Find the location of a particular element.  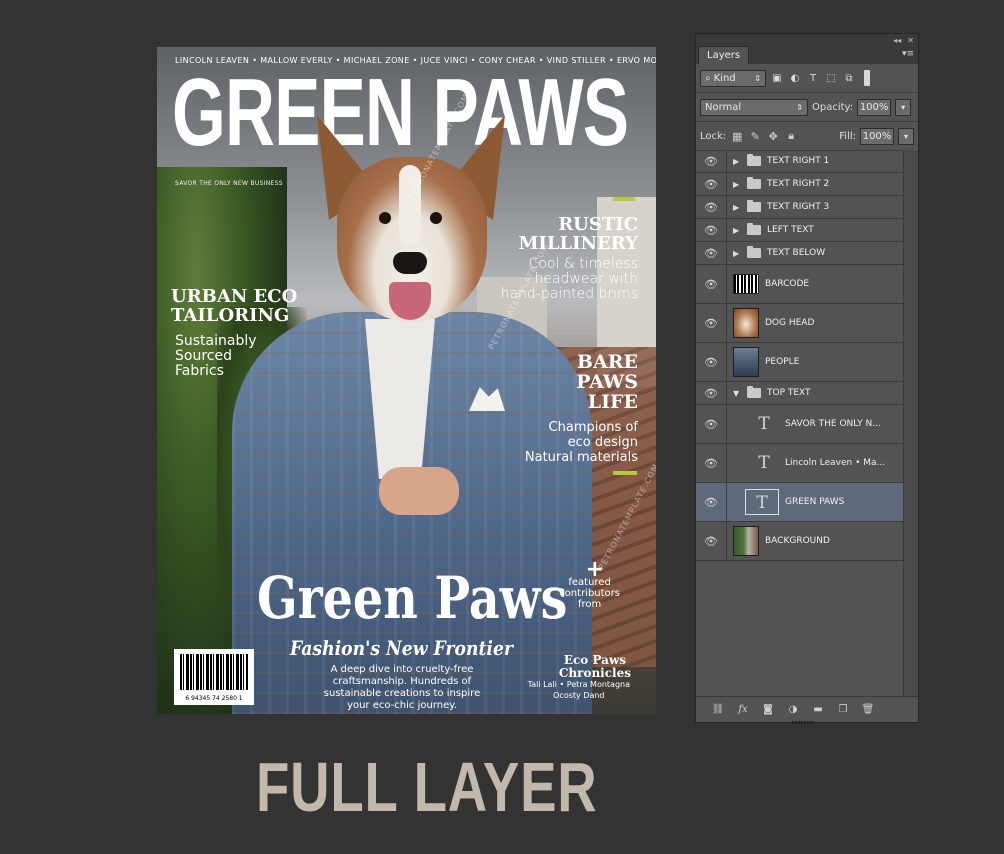

layer-top-text: 👁︎ ▼ TOP TEXT is located at coordinates (800, 393).